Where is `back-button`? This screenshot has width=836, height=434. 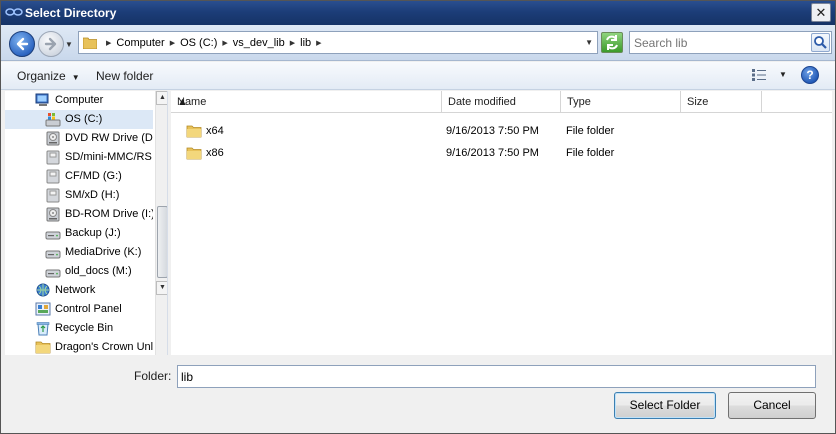 back-button is located at coordinates (22, 44).